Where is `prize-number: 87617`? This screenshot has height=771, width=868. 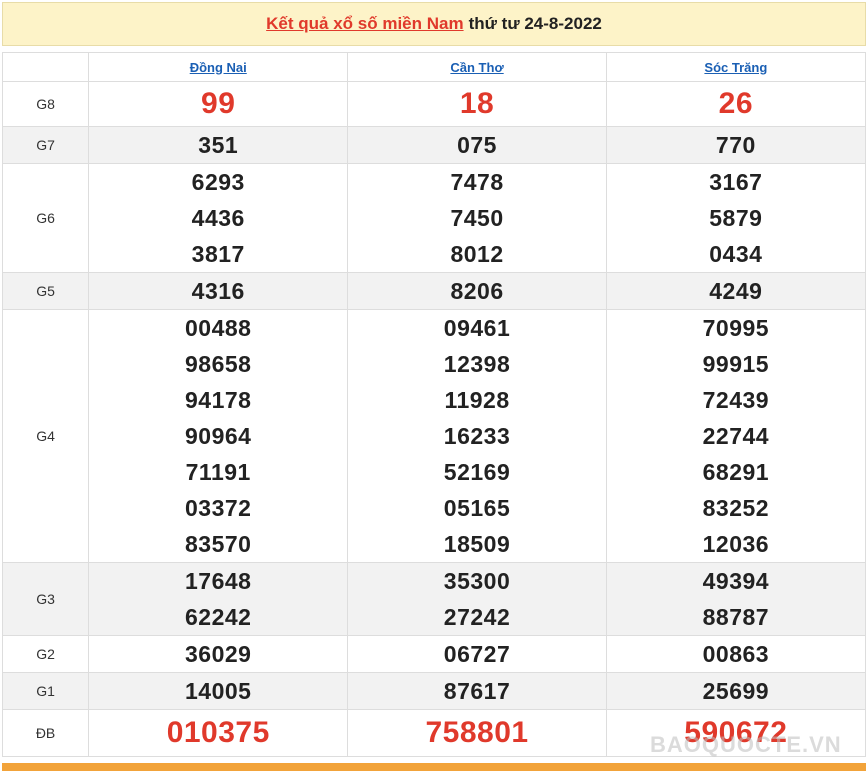
prize-number: 87617 is located at coordinates (477, 691).